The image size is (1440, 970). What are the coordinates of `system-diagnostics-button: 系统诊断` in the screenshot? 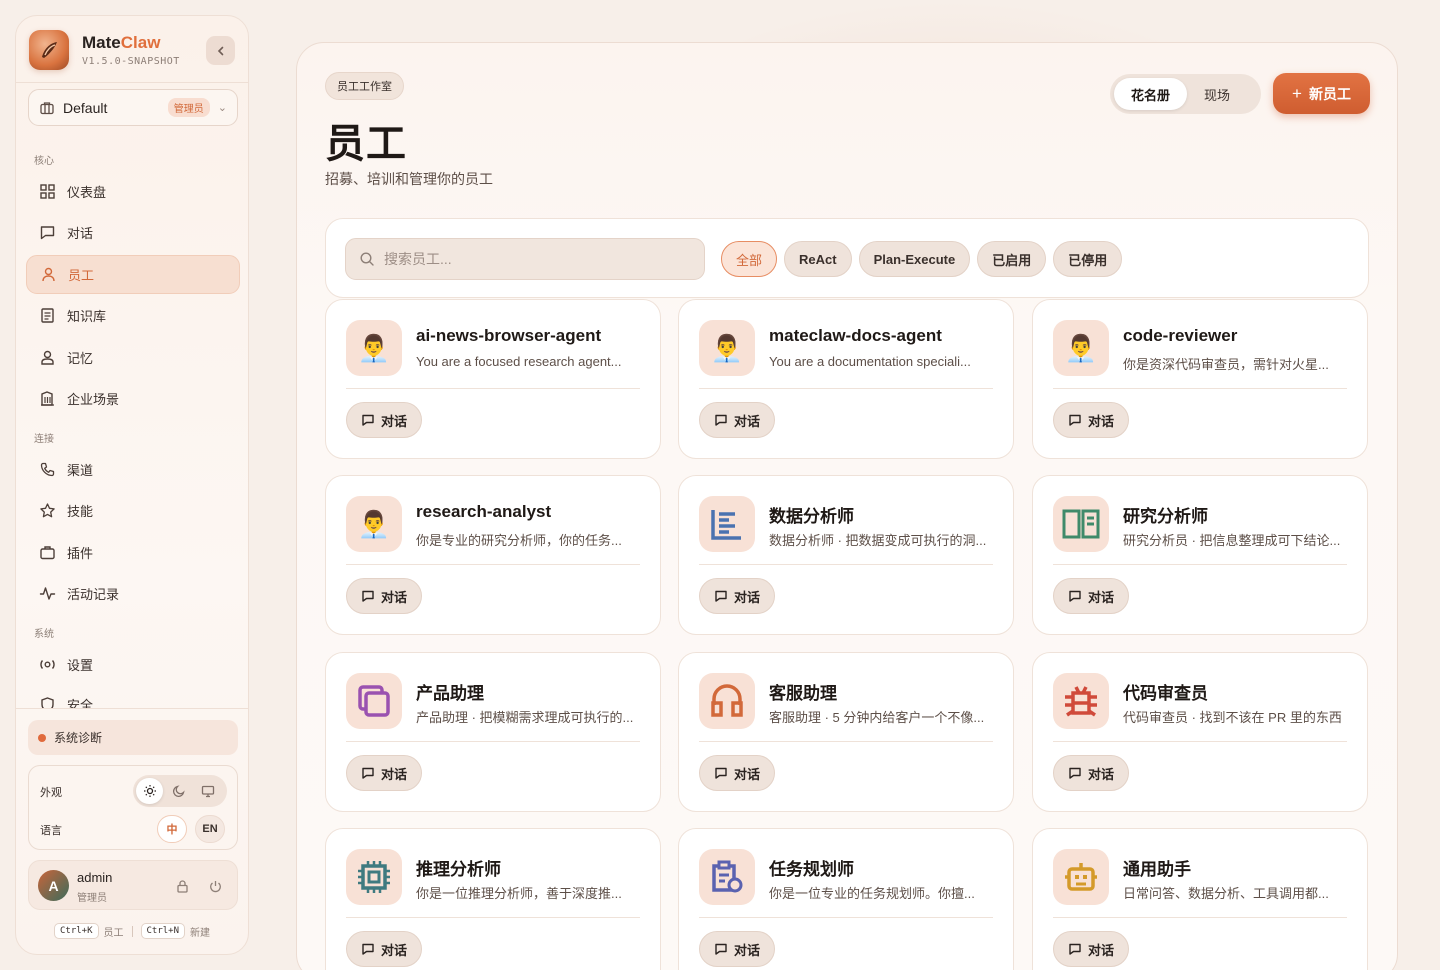 It's located at (133, 737).